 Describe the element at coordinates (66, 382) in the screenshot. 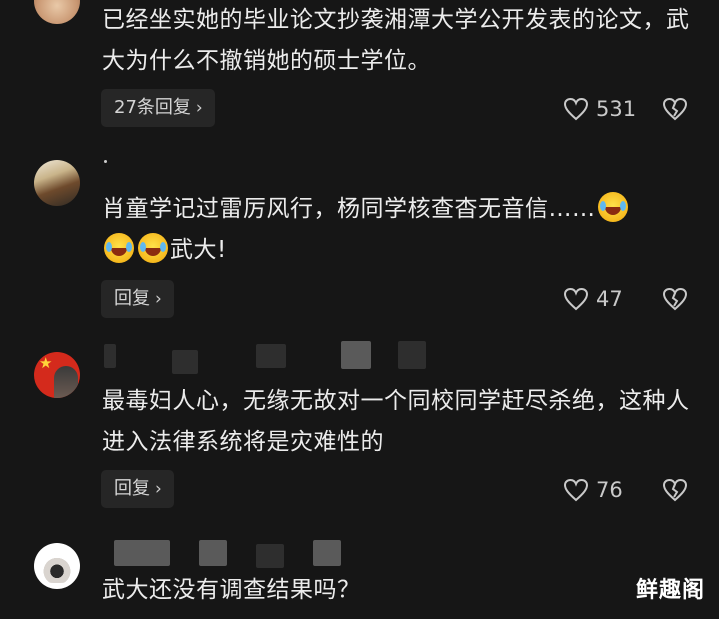

I see `profile-figure` at that location.